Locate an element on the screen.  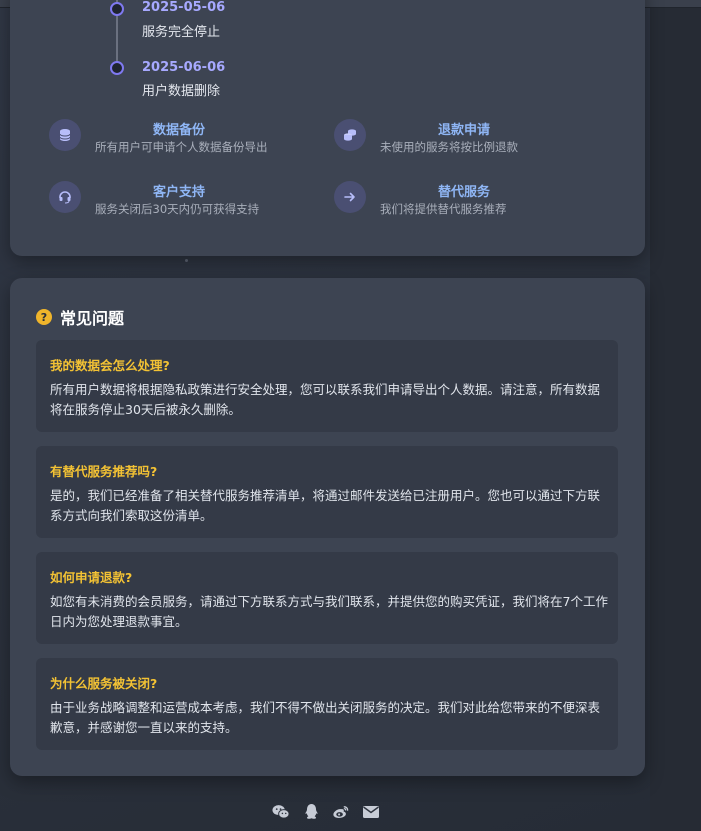
faq-question: 有替代服务推荐吗? is located at coordinates (104, 471).